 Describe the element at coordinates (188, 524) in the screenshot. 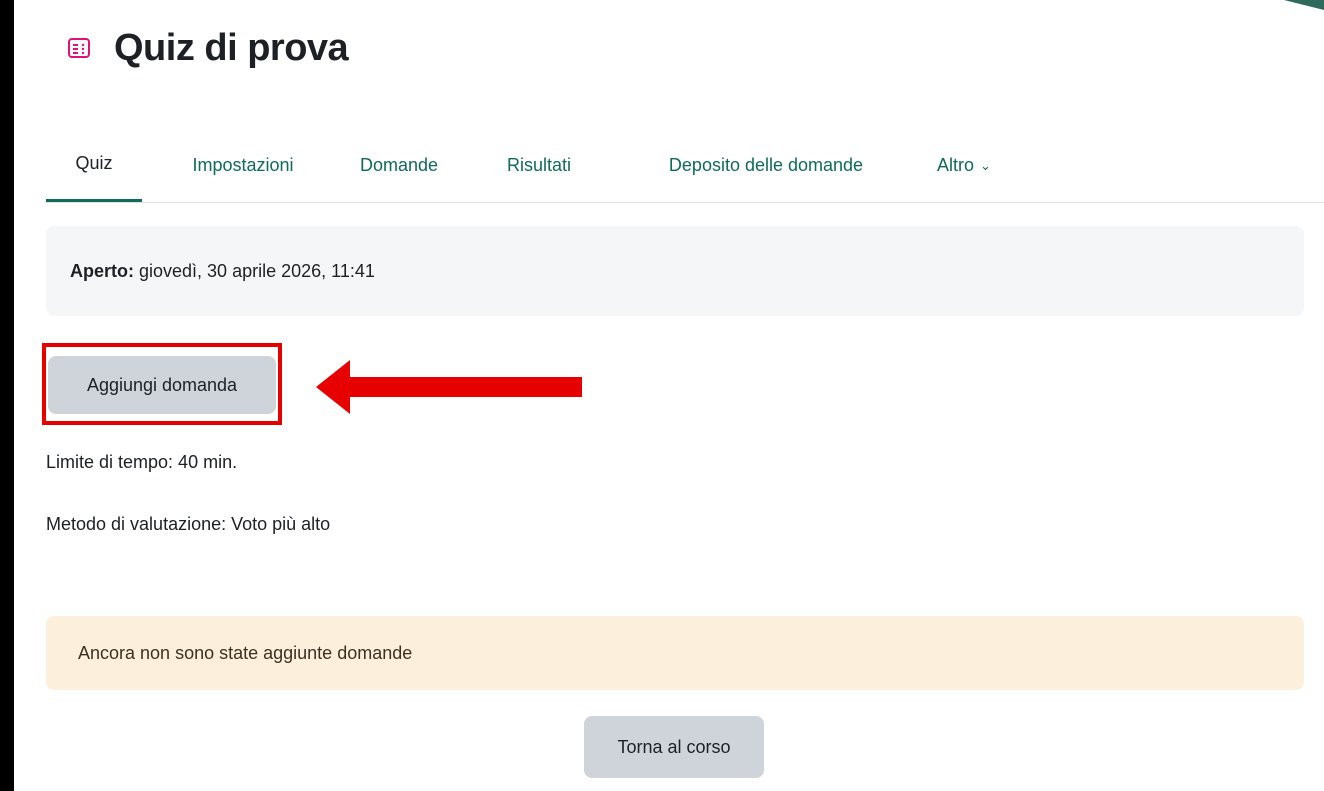

I see `grading-method-text: Metodo di valutazione: Voto più alto` at that location.